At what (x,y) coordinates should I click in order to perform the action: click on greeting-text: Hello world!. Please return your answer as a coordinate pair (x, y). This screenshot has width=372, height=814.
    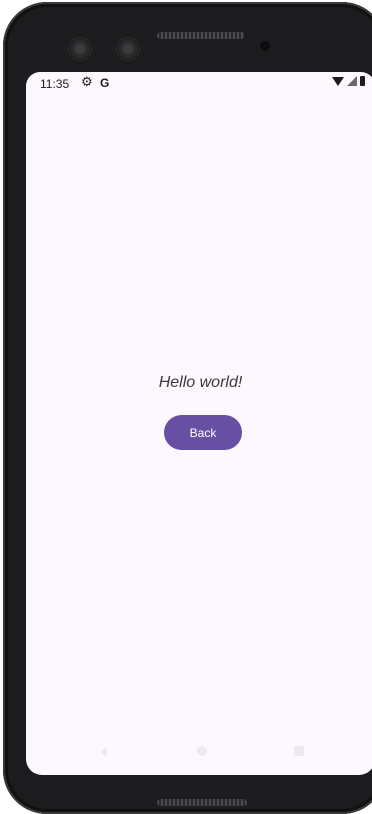
    Looking at the image, I should click on (200, 382).